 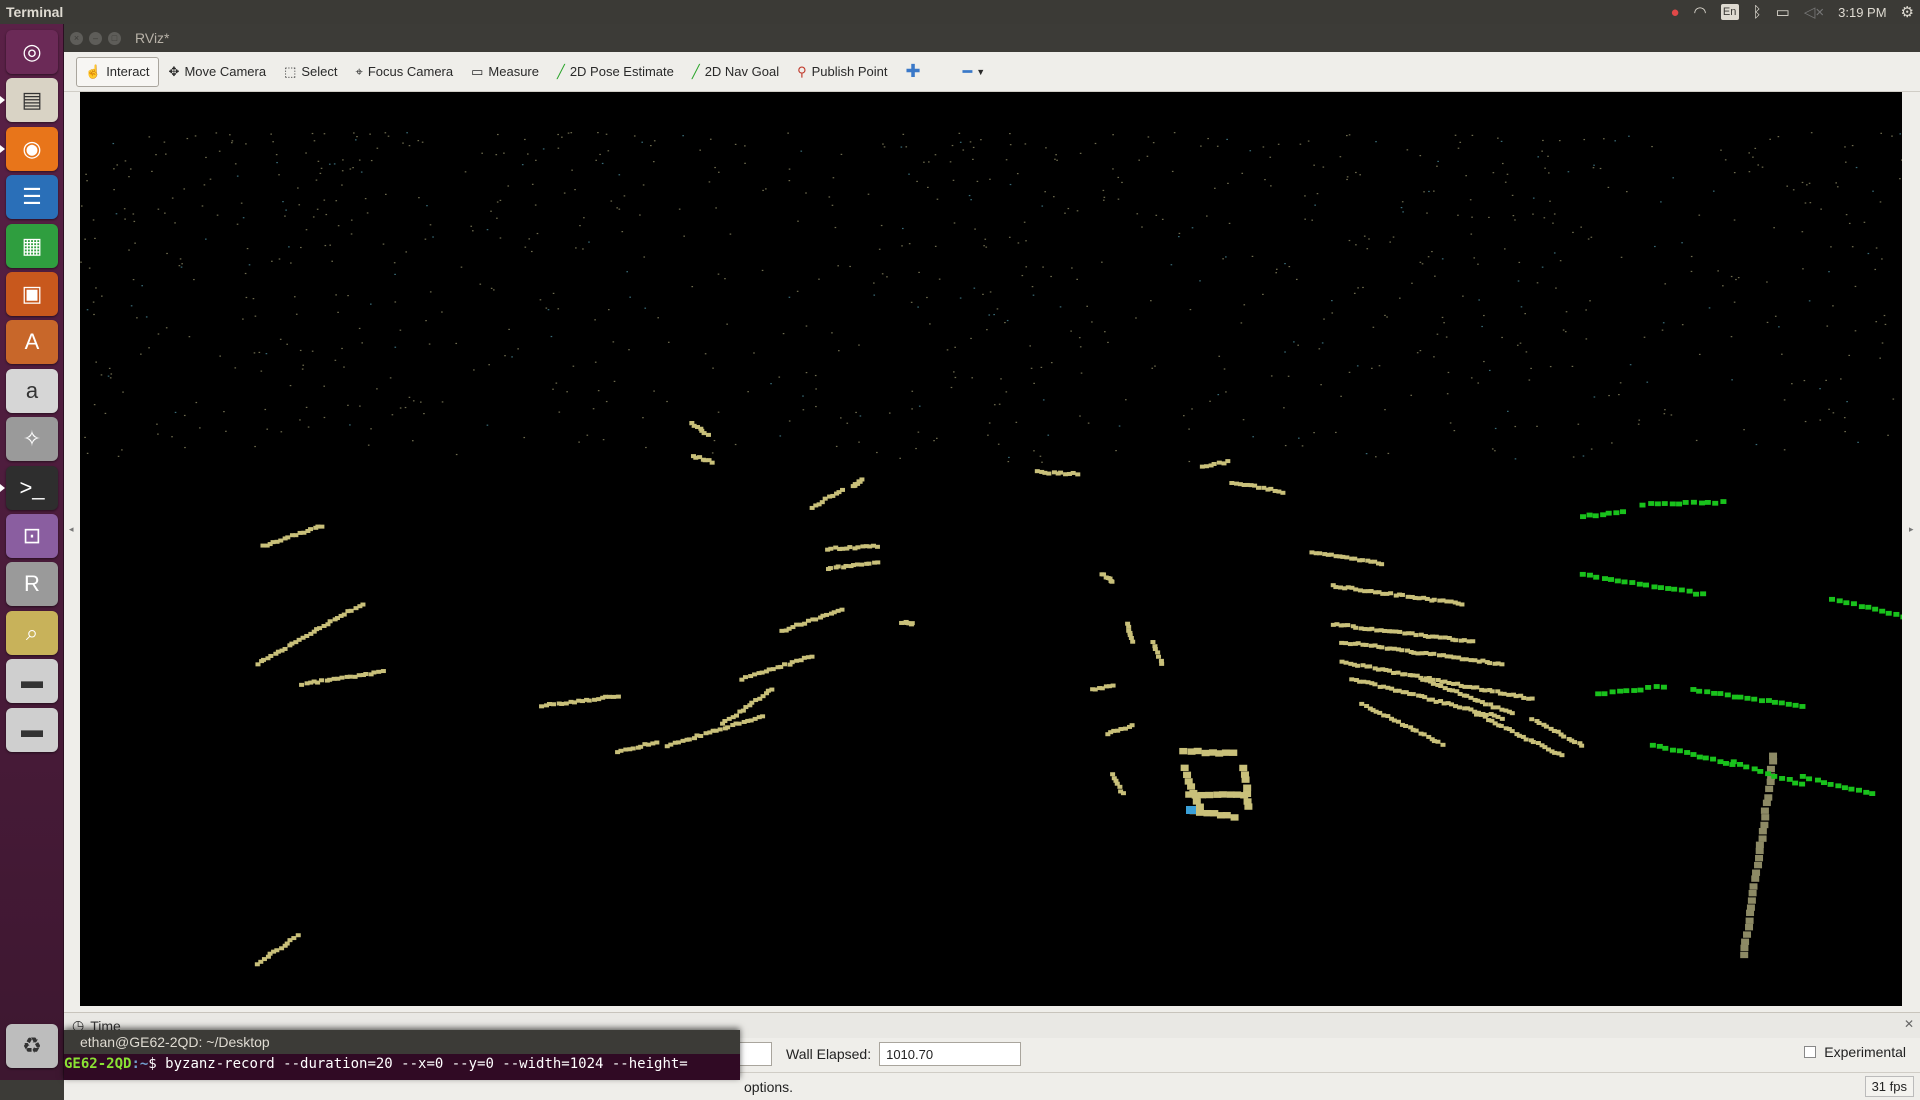 What do you see at coordinates (992, 38) in the screenshot?
I see `window-title-bar: × – □ RViz*` at bounding box center [992, 38].